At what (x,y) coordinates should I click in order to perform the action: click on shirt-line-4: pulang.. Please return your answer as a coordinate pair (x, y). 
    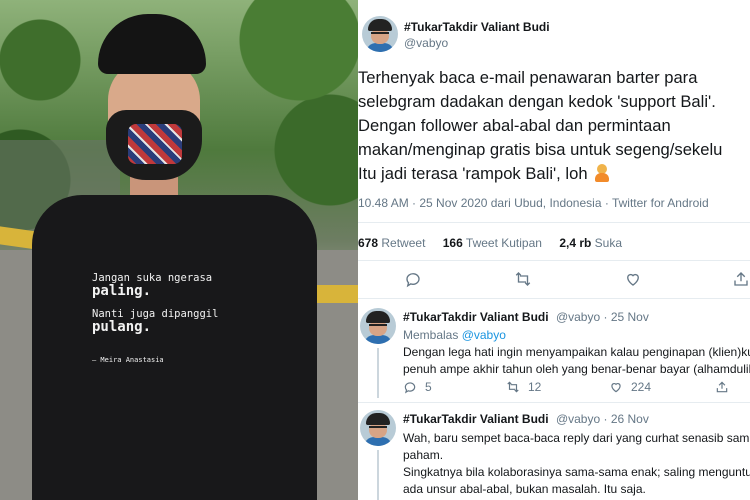
    Looking at the image, I should click on (122, 327).